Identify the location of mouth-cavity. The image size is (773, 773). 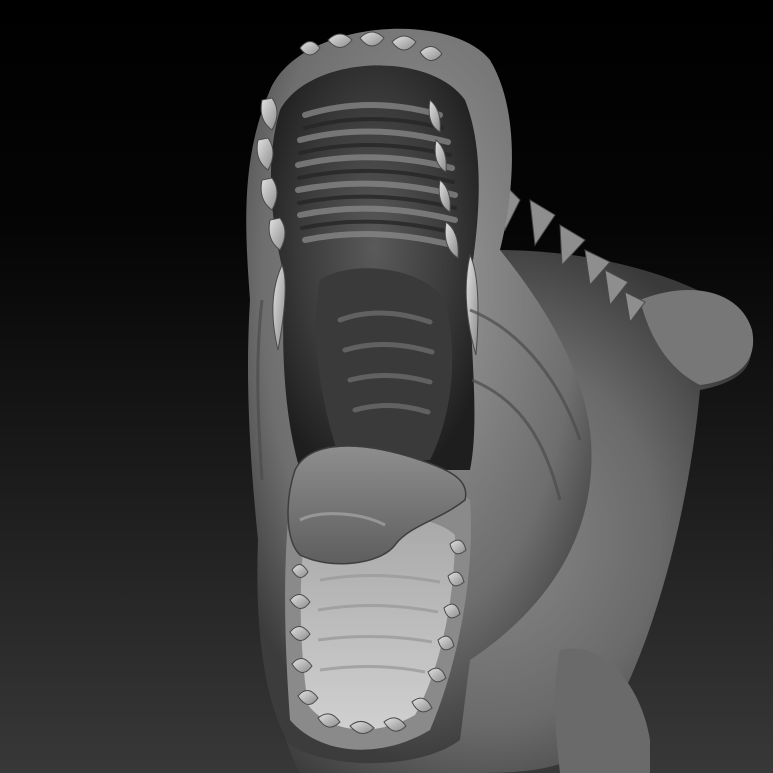
(374, 268).